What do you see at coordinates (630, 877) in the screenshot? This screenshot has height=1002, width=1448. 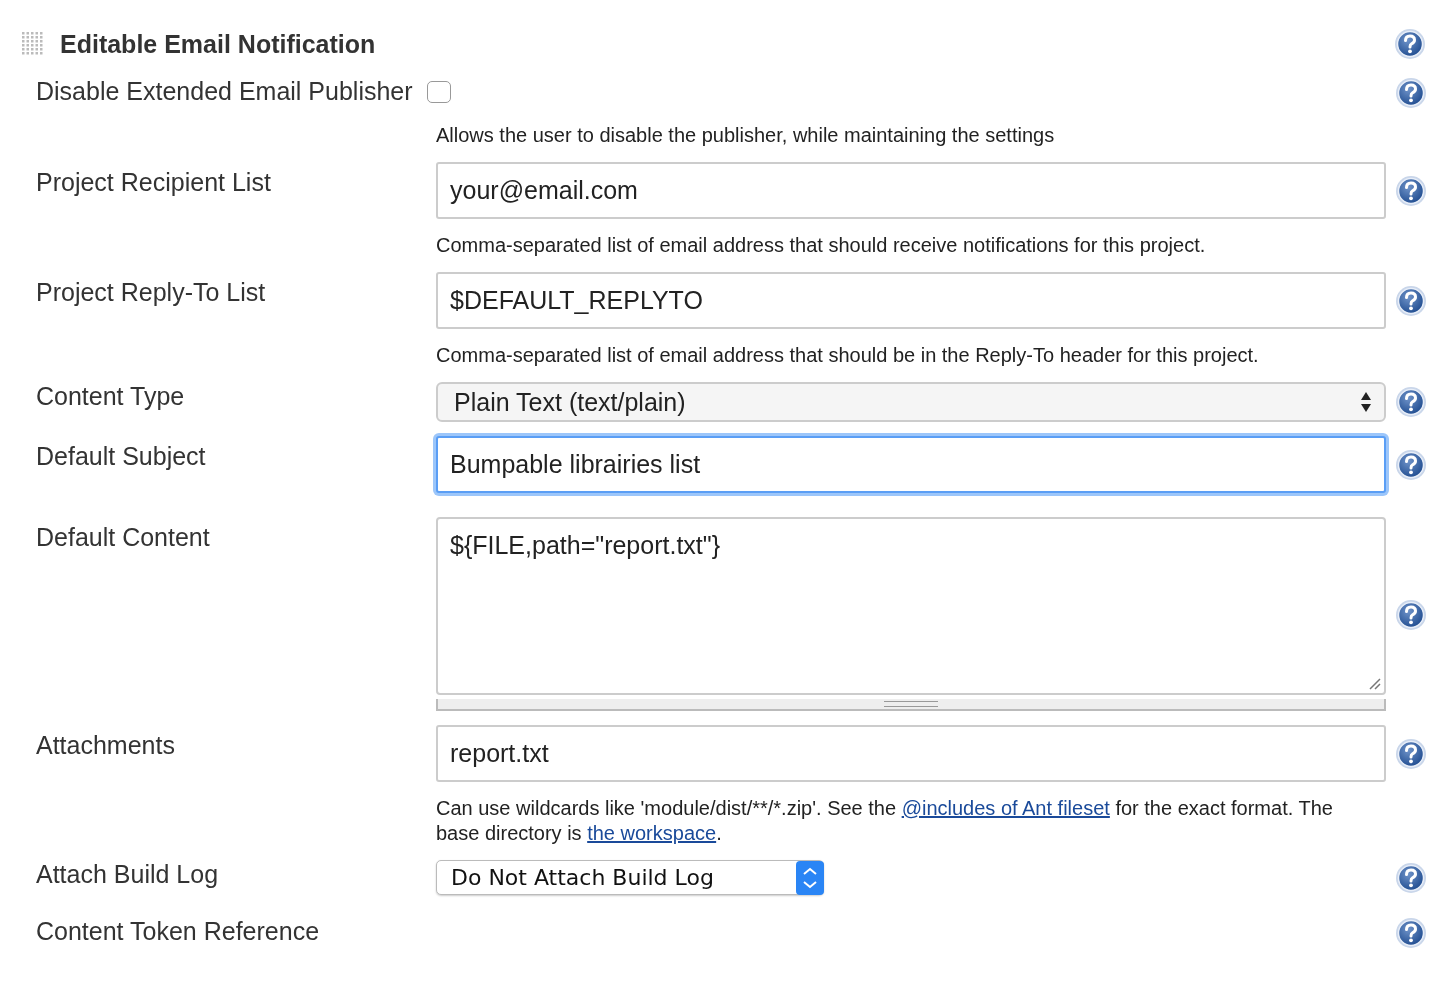 I see `dropdown: Do Not Attach Build Log` at bounding box center [630, 877].